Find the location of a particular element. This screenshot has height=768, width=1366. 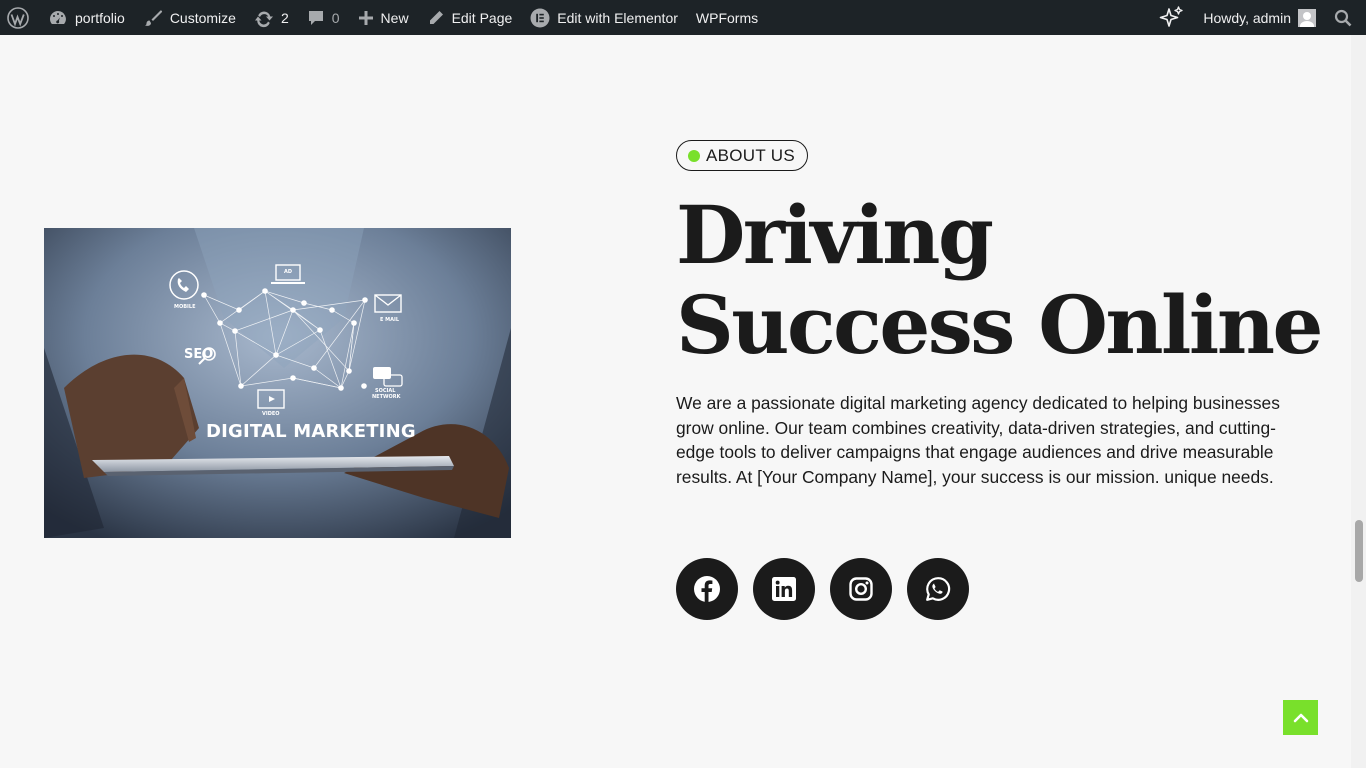

comments-link: 0 is located at coordinates (323, 17).